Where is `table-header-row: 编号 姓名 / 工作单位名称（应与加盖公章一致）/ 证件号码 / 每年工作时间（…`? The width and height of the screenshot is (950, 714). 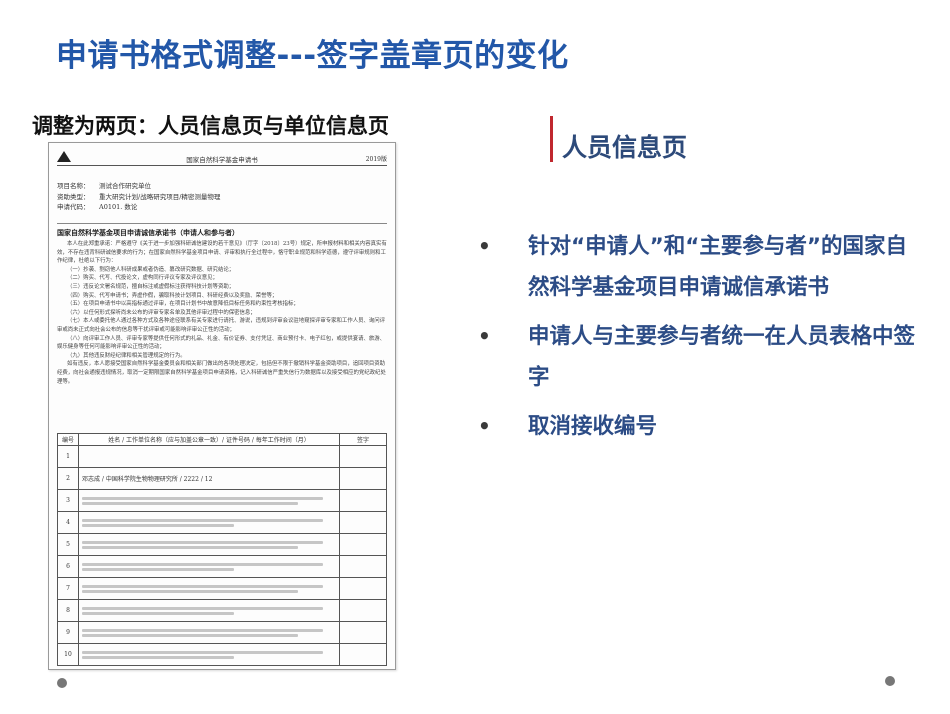 table-header-row: 编号 姓名 / 工作单位名称（应与加盖公章一致）/ 证件号码 / 每年工作时间（… is located at coordinates (222, 439).